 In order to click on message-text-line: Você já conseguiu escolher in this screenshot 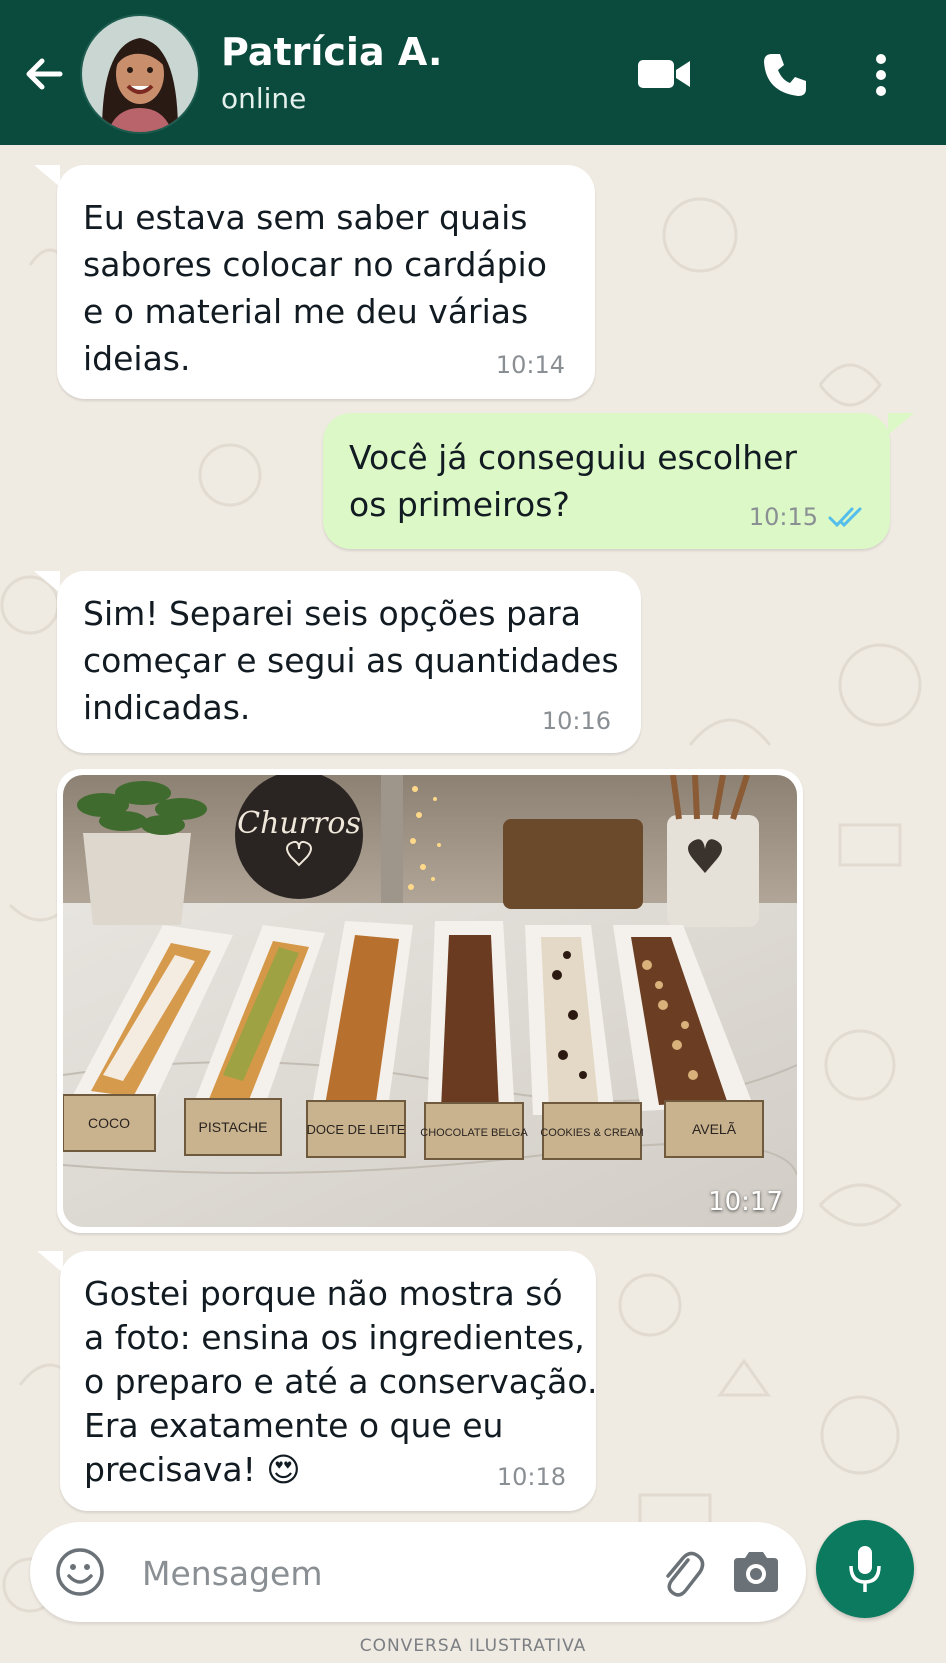, I will do `click(573, 457)`.